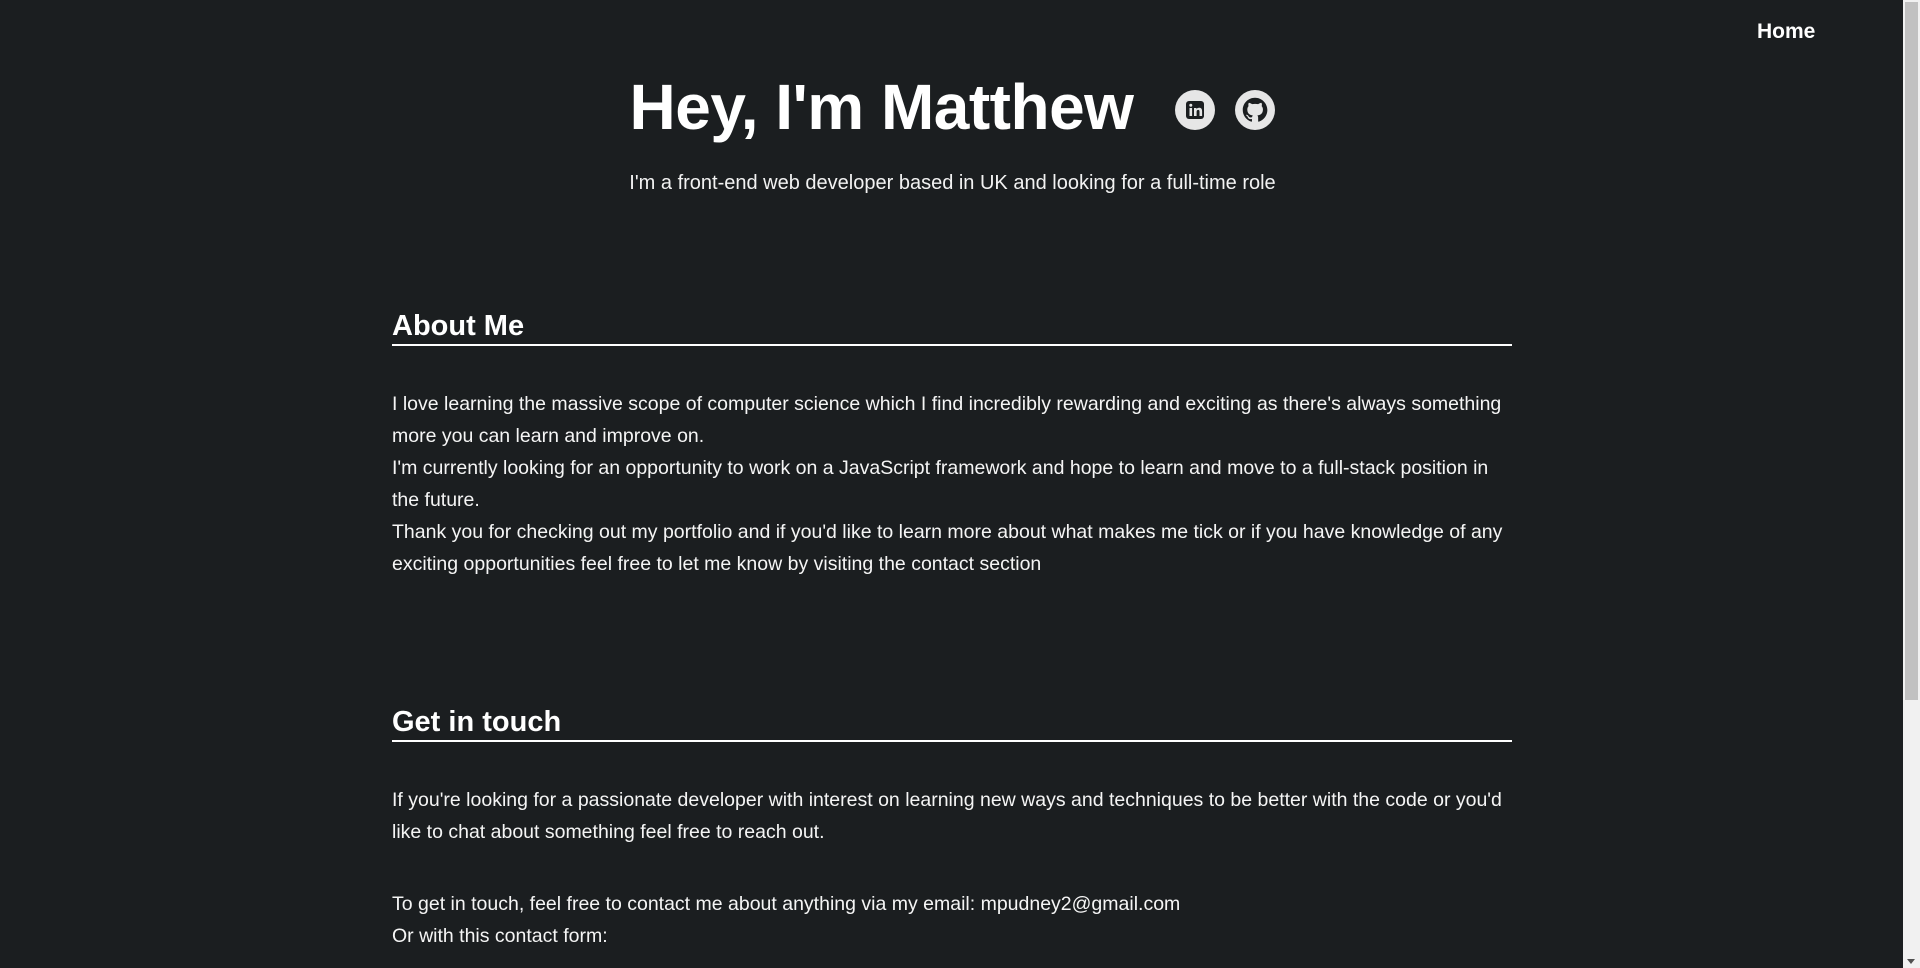 The width and height of the screenshot is (1920, 968). Describe the element at coordinates (1911, 351) in the screenshot. I see `scrollbar-thumb` at that location.